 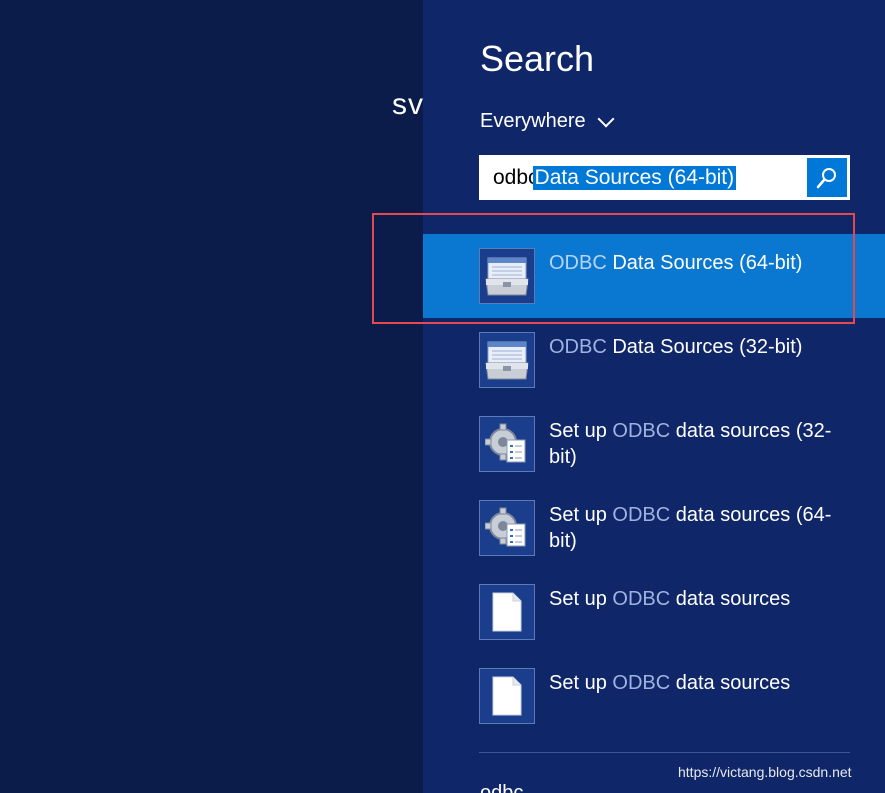 What do you see at coordinates (654, 612) in the screenshot?
I see `search-result-setup-odbc: Set up ODBC data sources` at bounding box center [654, 612].